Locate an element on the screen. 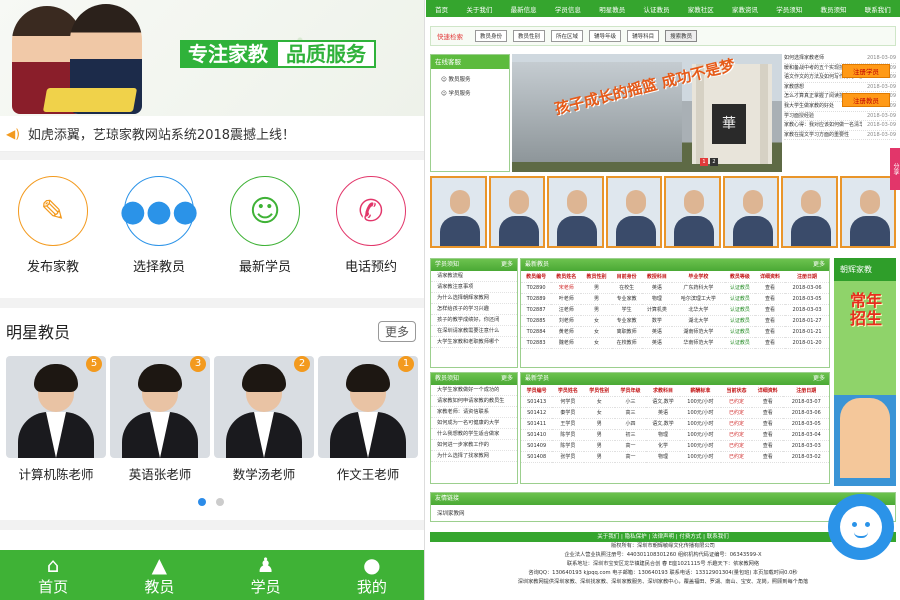 This screenshot has height=600, width=900. cell: 王学员 is located at coordinates (568, 424).